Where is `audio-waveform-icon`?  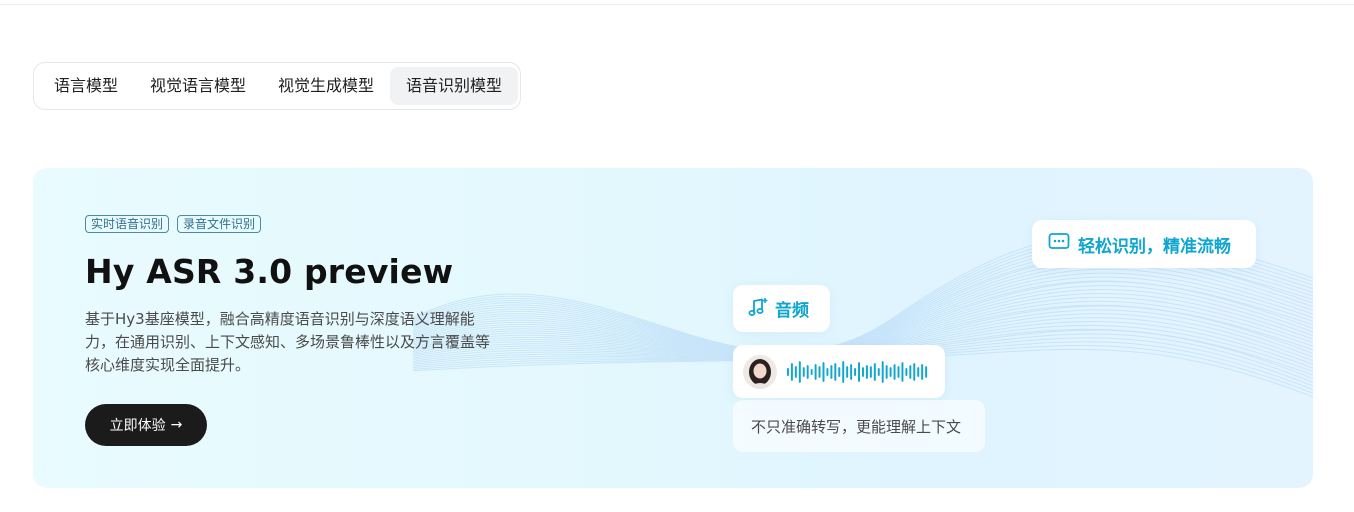
audio-waveform-icon is located at coordinates (857, 371).